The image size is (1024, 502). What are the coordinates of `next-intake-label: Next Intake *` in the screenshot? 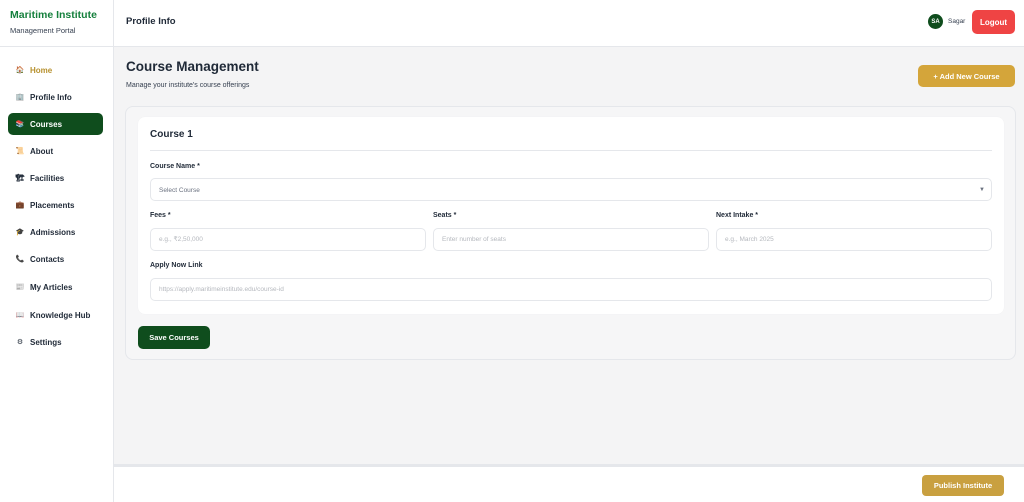 It's located at (737, 215).